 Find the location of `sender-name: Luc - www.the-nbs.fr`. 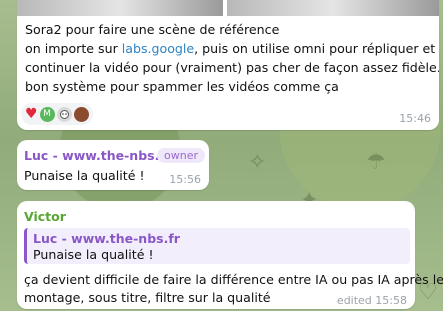

sender-name: Luc - www.the-nbs.fr is located at coordinates (97, 155).